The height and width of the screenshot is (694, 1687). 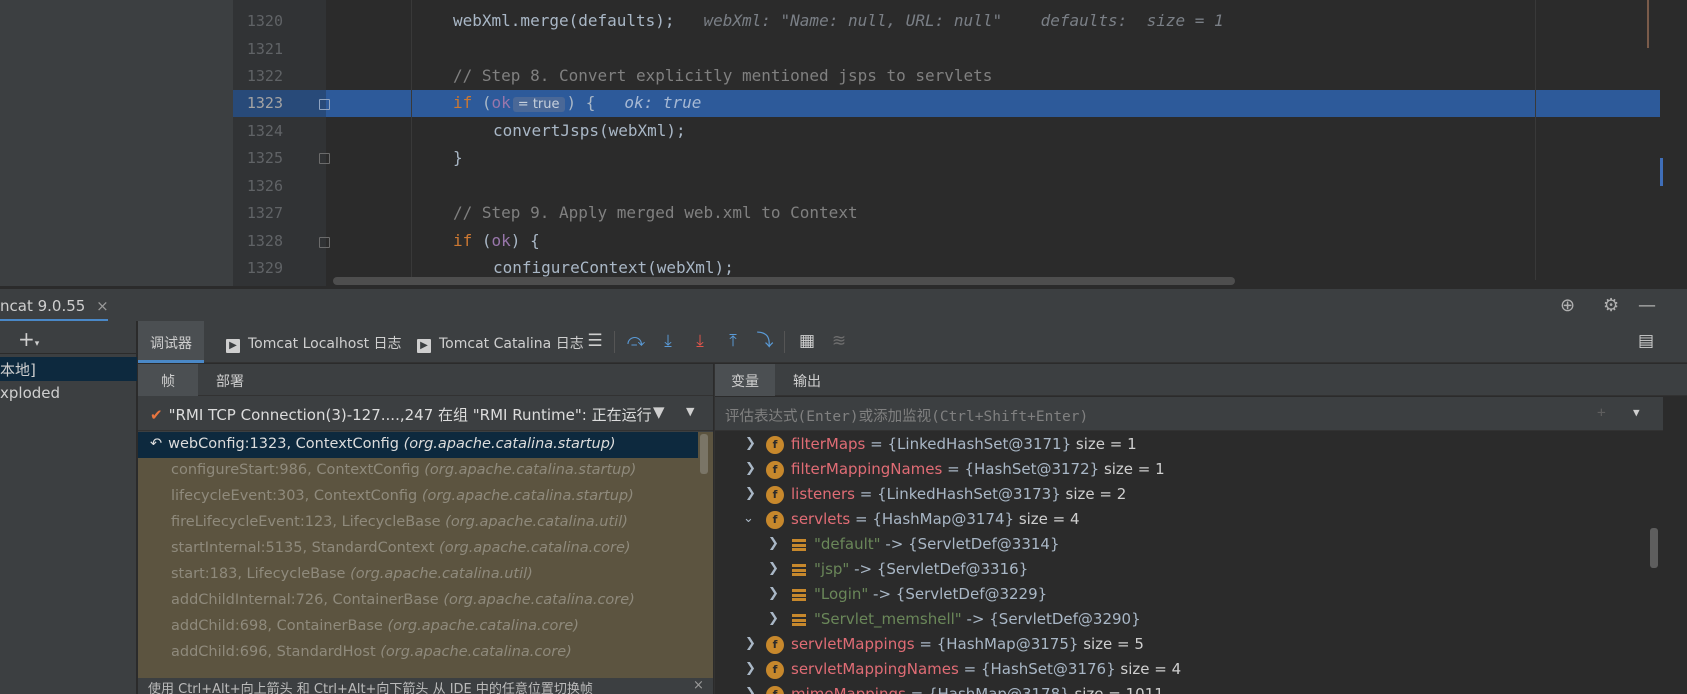 I want to click on step-out-icon: ⤒, so click(x=733, y=341).